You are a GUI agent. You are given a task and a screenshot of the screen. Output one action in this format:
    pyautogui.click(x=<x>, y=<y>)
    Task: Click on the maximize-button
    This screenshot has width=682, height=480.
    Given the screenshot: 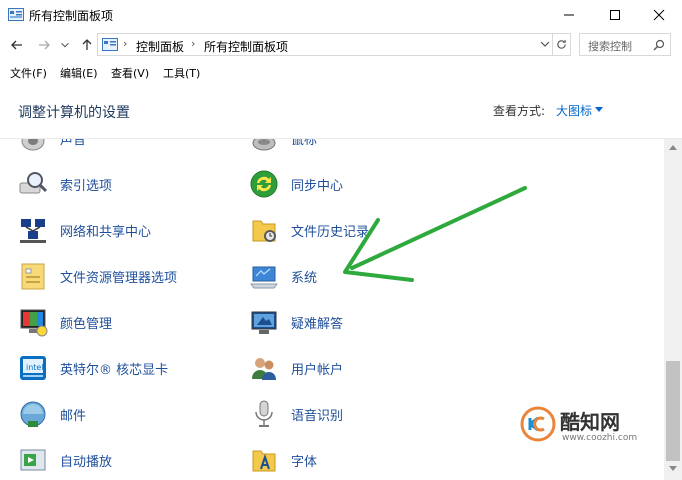 What is the action you would take?
    pyautogui.click(x=615, y=15)
    